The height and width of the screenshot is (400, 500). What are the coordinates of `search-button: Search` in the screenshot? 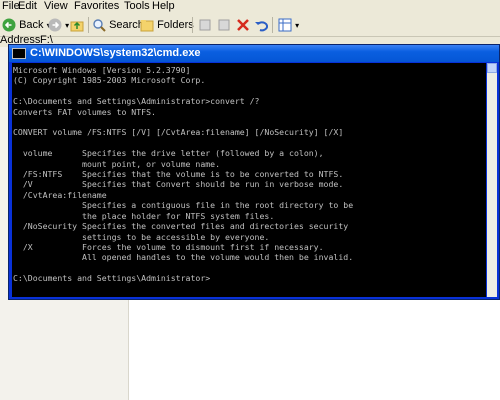 It's located at (118, 25).